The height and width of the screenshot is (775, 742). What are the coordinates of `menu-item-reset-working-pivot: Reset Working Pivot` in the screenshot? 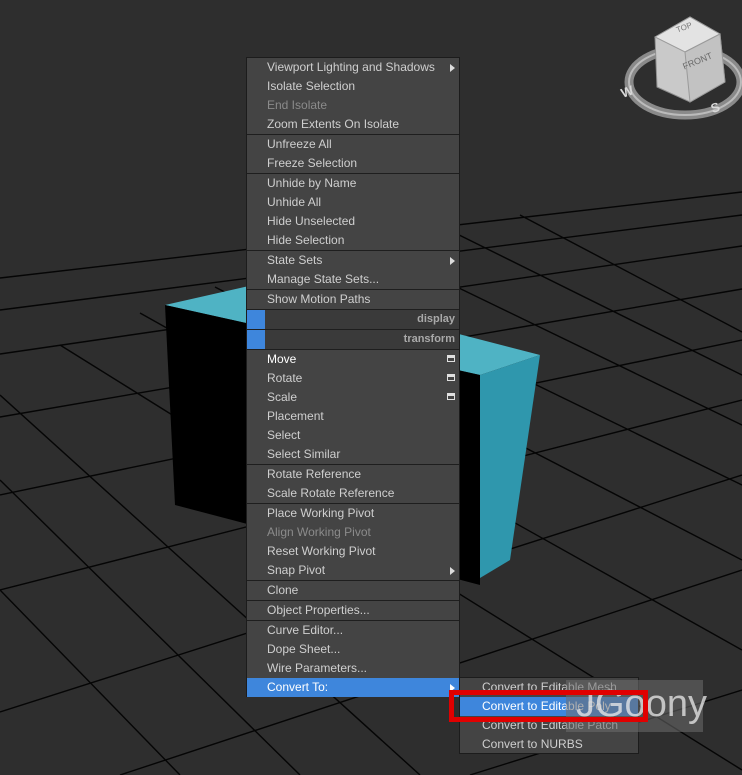 It's located at (353, 551).